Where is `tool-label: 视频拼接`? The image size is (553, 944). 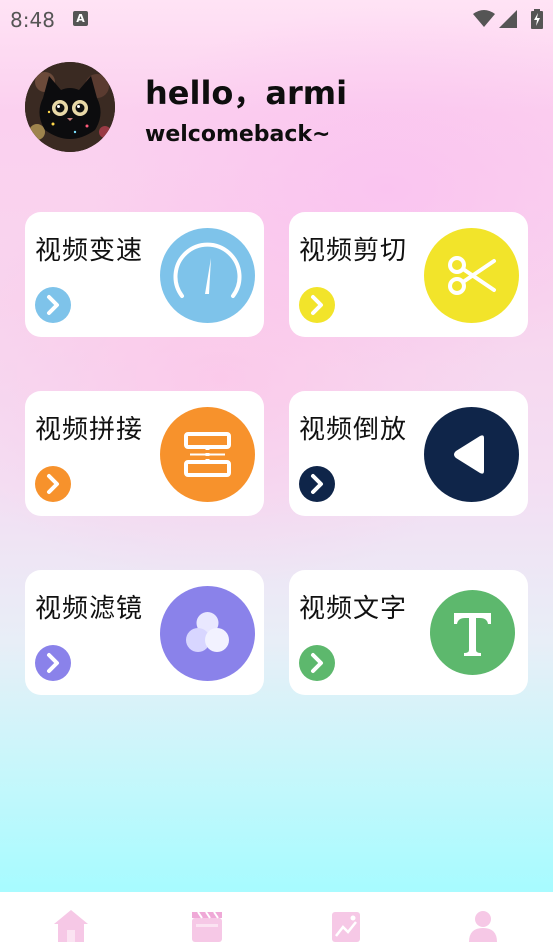 tool-label: 视频拼接 is located at coordinates (89, 430).